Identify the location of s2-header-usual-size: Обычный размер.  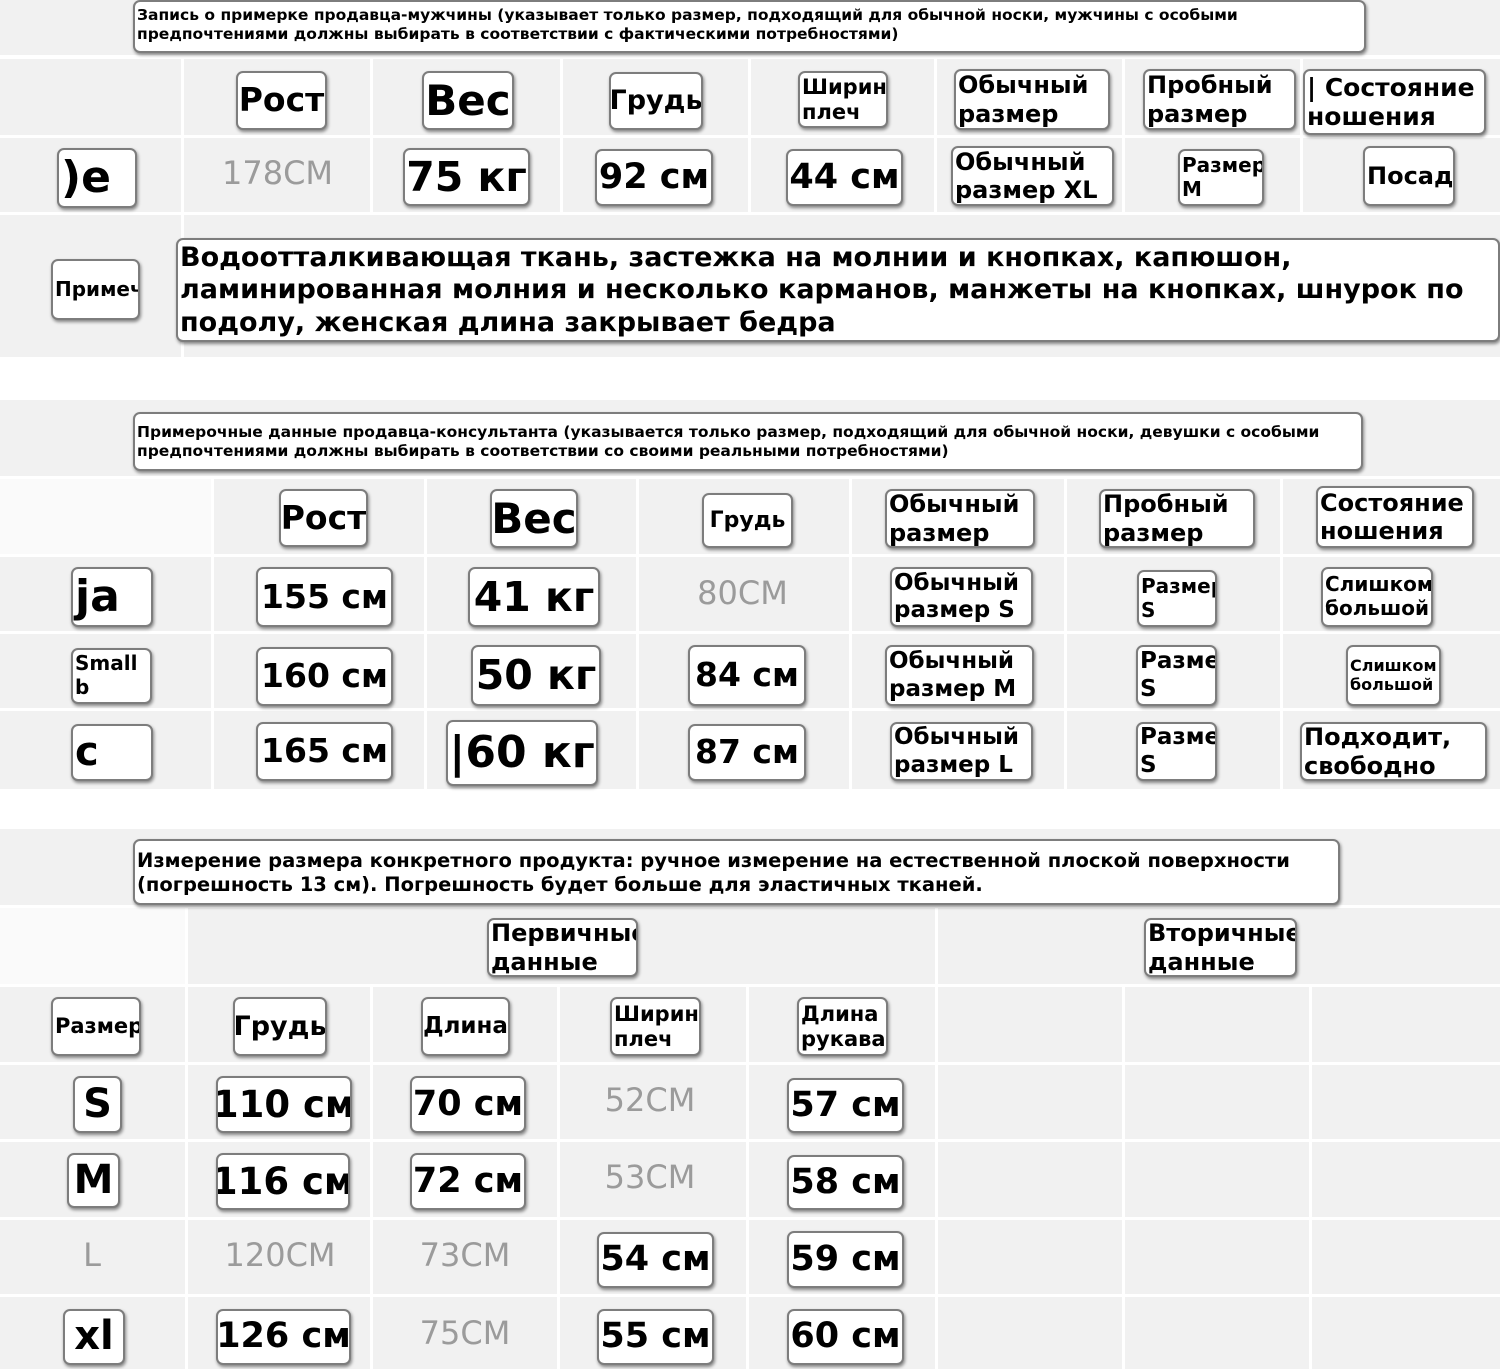
(960, 518).